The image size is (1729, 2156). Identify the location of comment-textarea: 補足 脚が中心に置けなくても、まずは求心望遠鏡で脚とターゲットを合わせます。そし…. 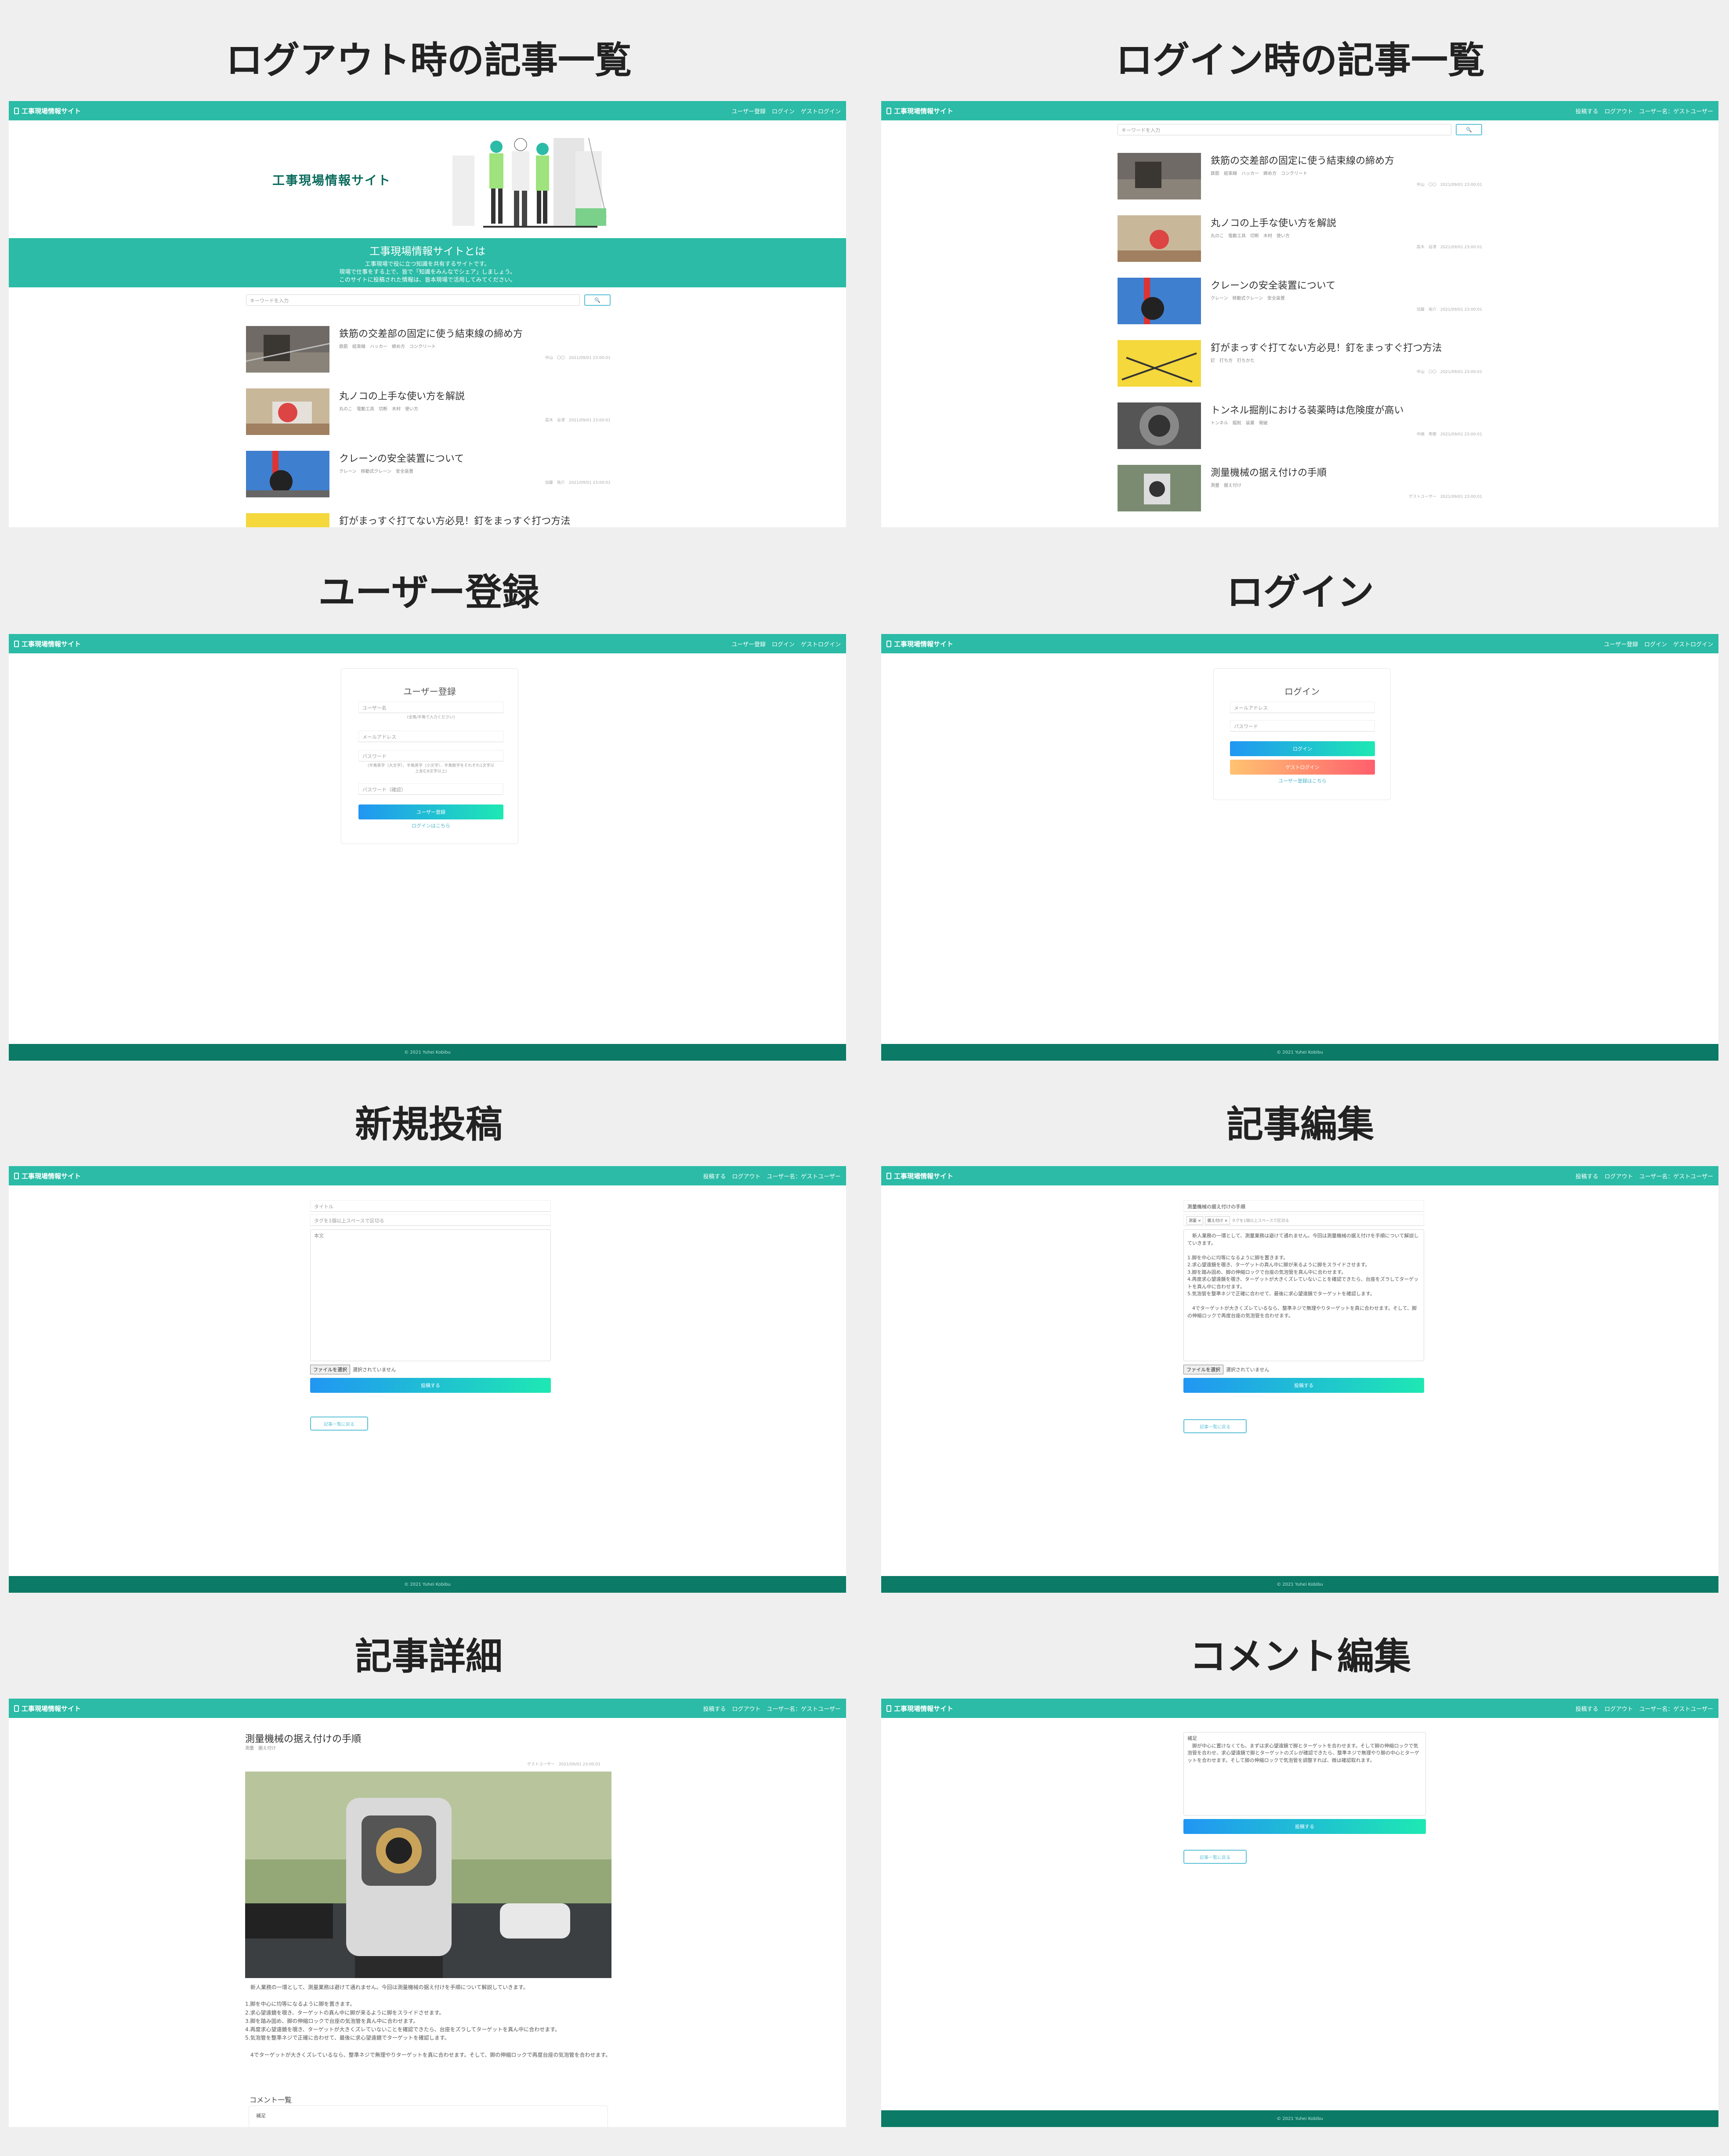
(1304, 1773).